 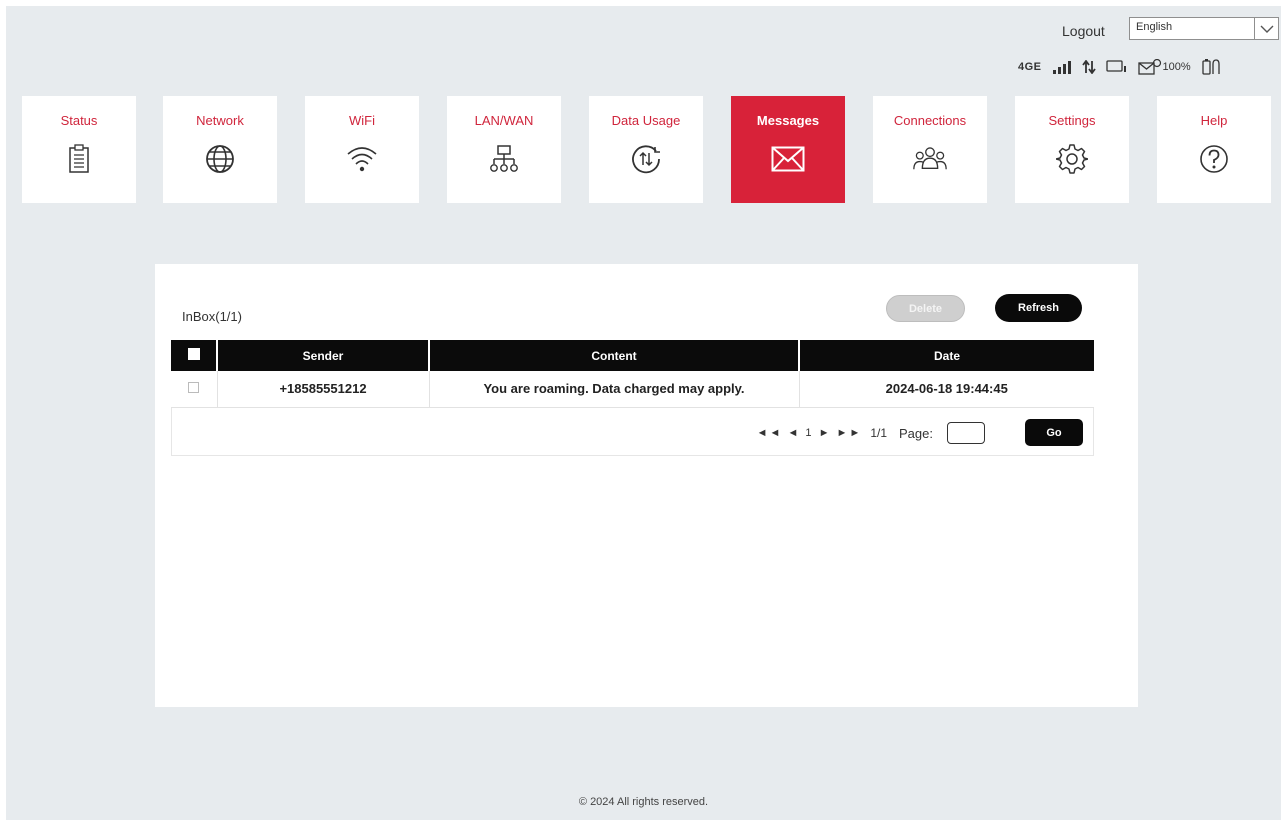 I want to click on nav-label: LAN/WAN, so click(x=504, y=120).